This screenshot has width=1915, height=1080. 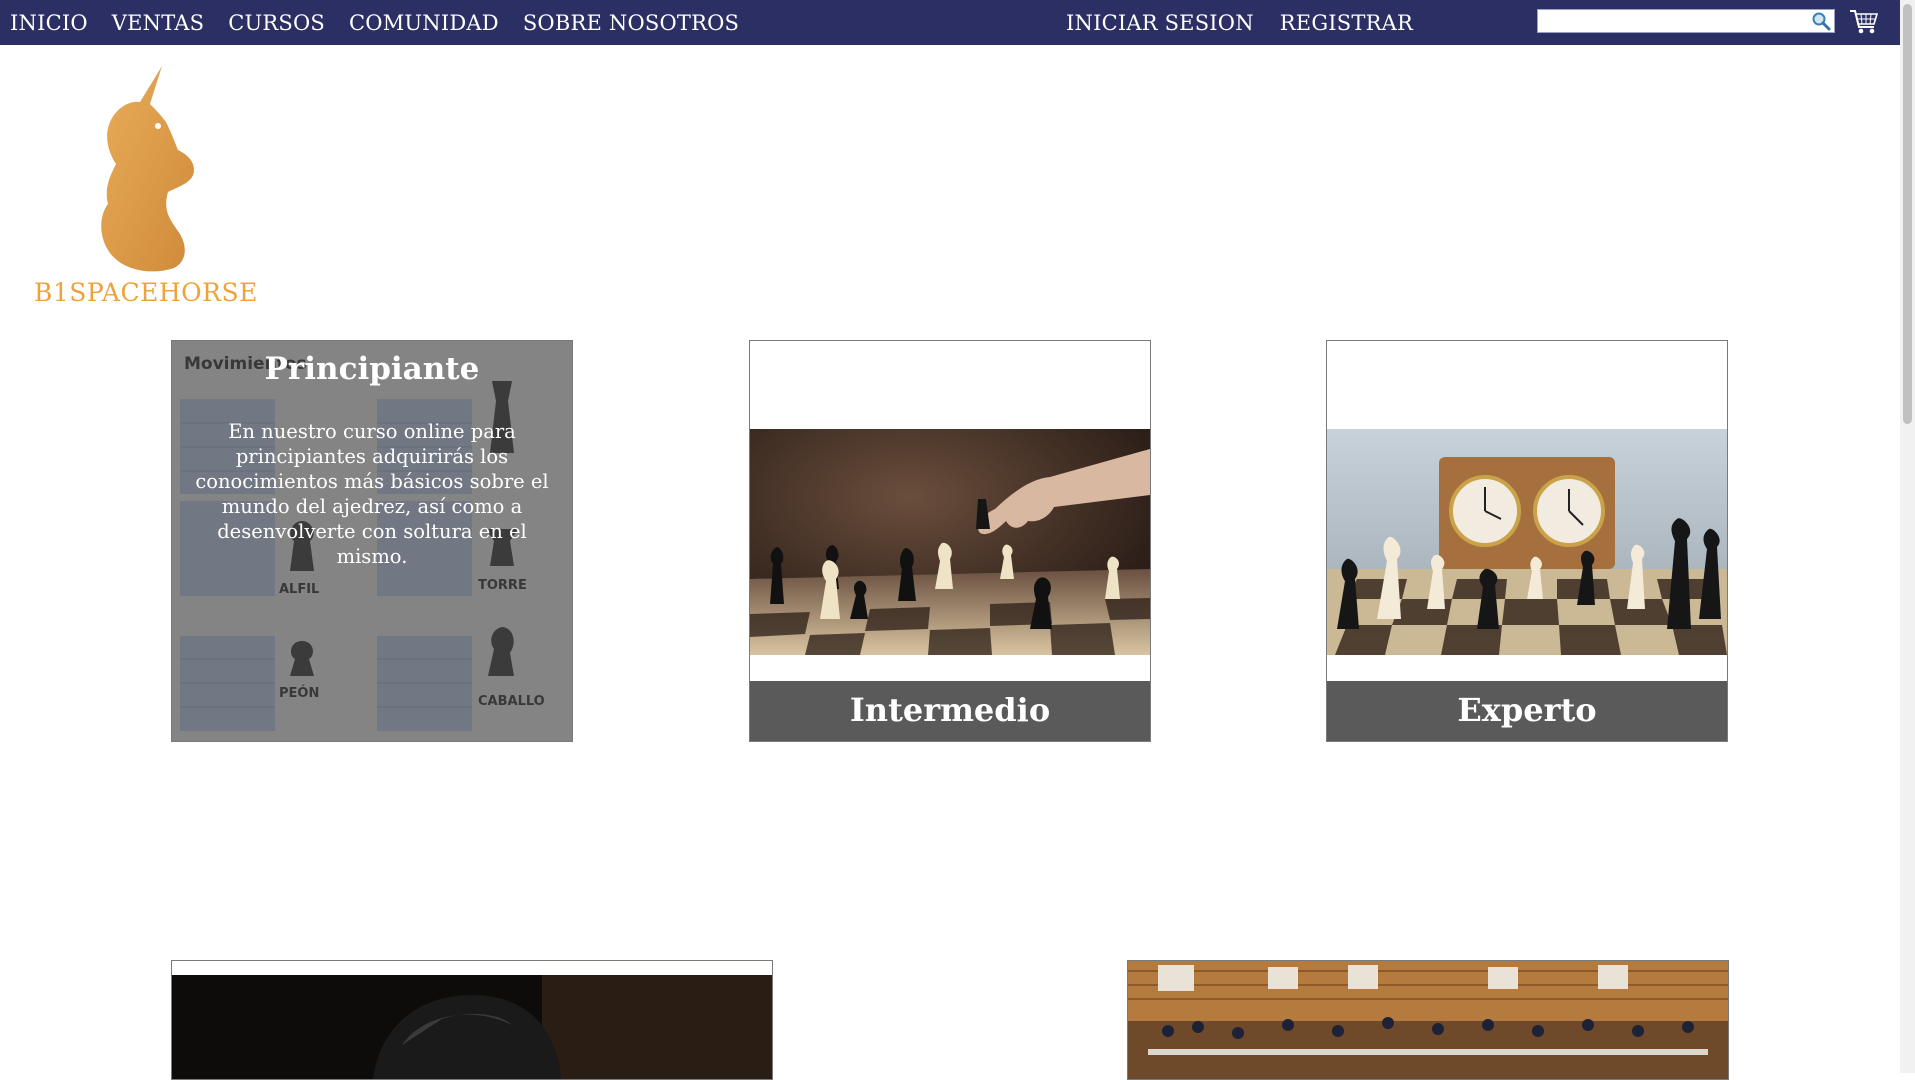 I want to click on nav-inicio: INICIO, so click(x=49, y=23).